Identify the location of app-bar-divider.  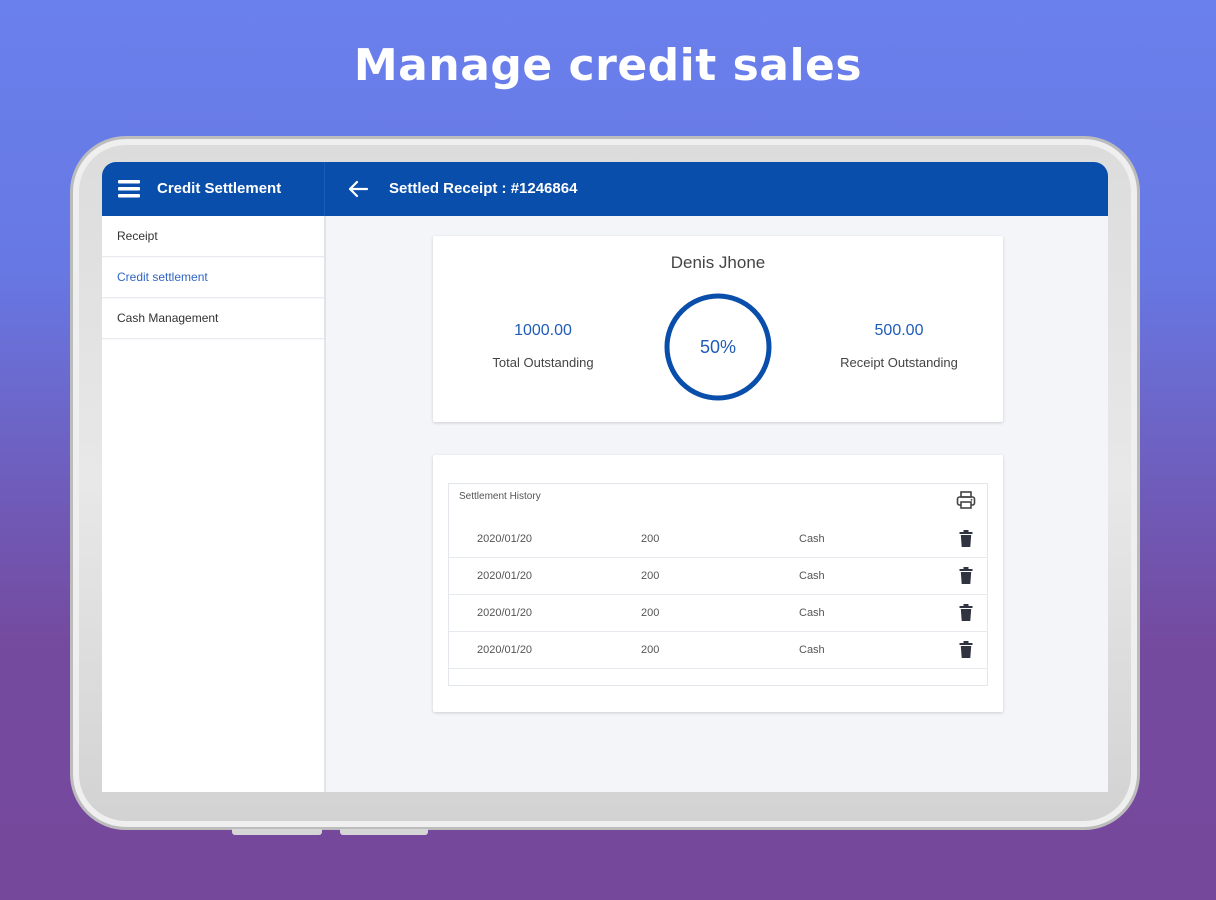
(324, 189).